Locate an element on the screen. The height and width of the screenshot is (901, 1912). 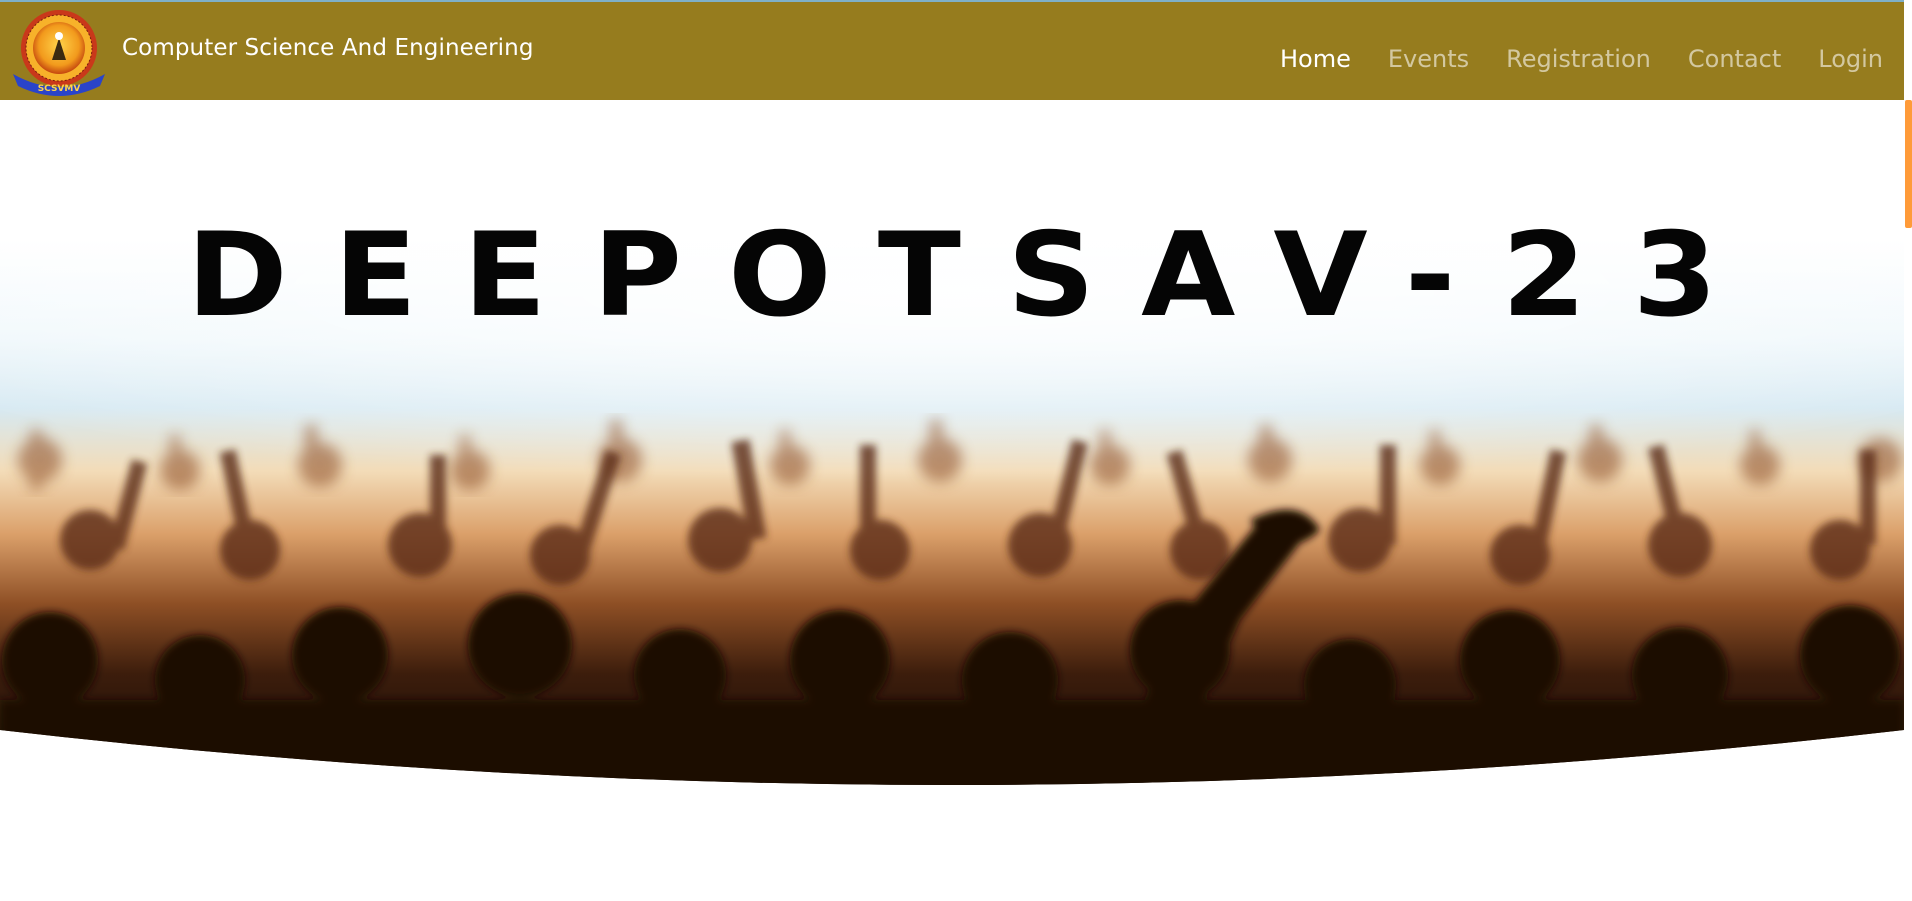
university-emblem-icon: SCSVMV is located at coordinates (59, 53).